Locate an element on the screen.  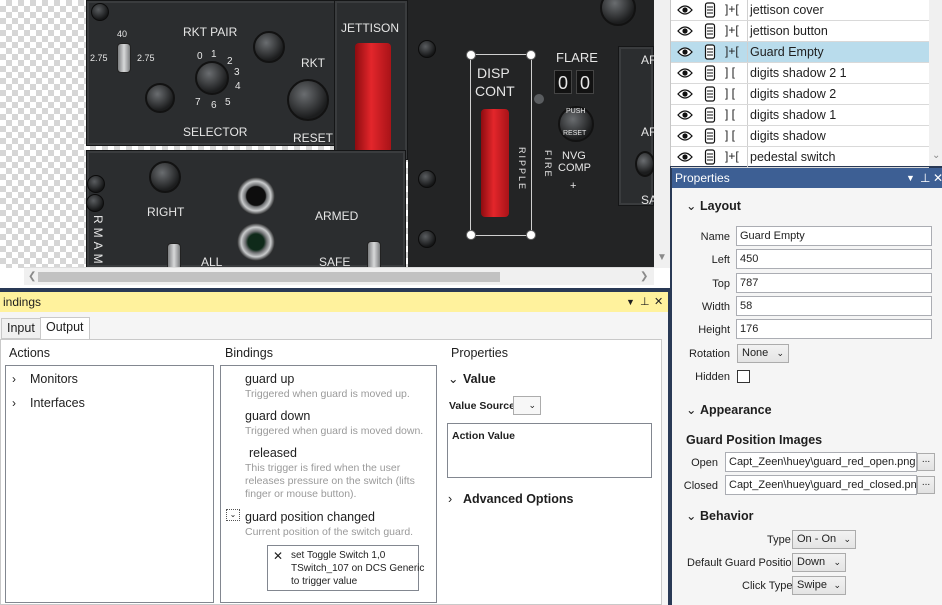
layer-row: ] [digits shadow 1 is located at coordinates (800, 115).